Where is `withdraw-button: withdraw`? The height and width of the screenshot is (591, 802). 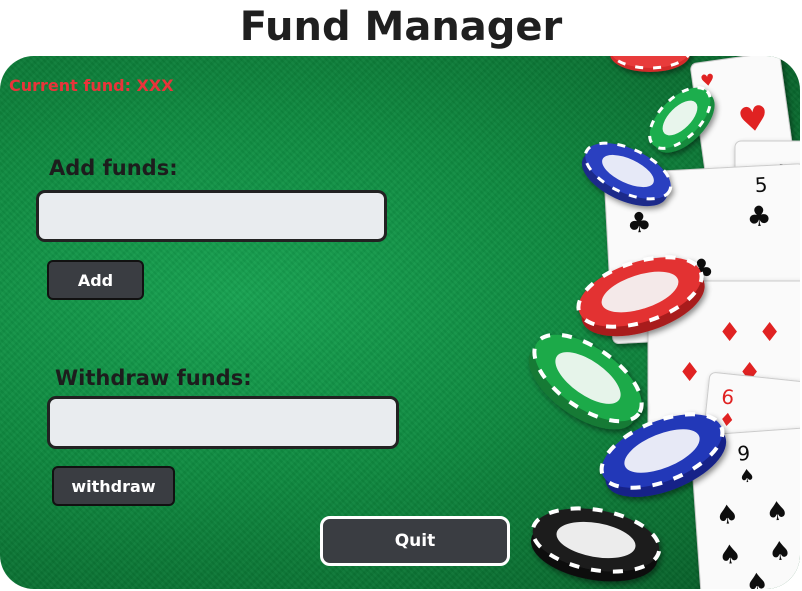
withdraw-button: withdraw is located at coordinates (113, 486).